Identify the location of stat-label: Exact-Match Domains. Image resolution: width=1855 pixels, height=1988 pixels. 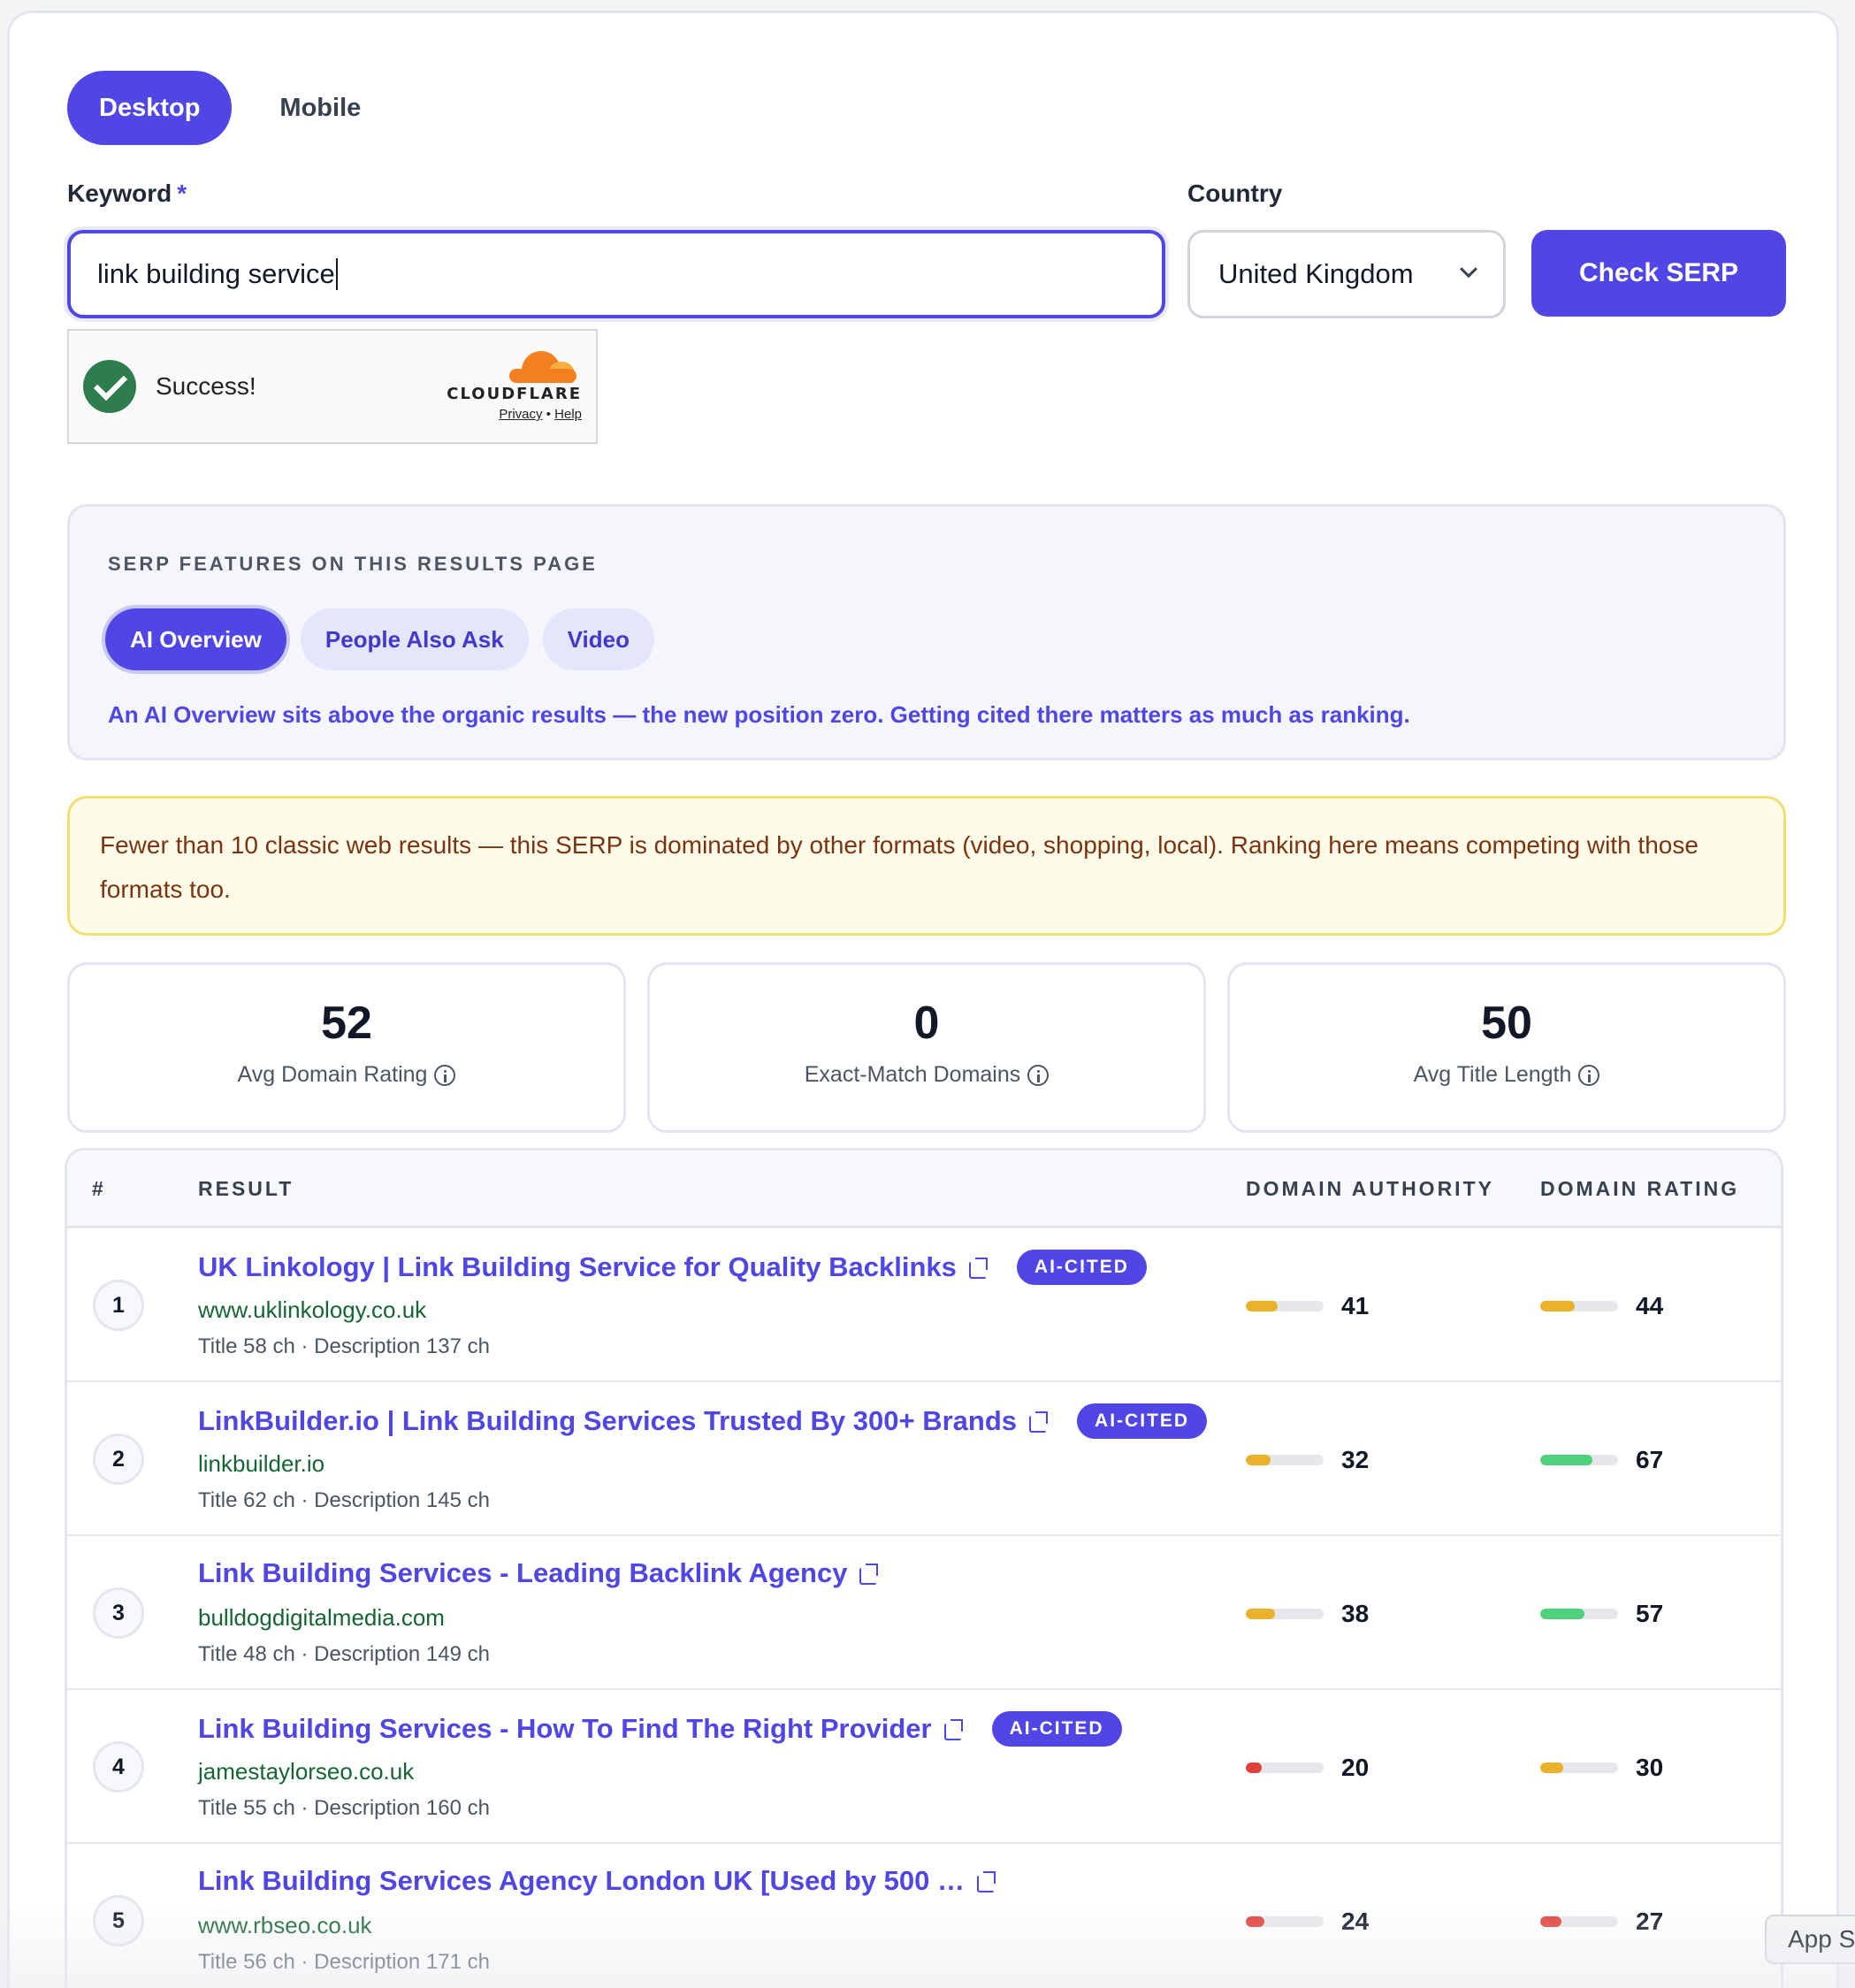
(912, 1074).